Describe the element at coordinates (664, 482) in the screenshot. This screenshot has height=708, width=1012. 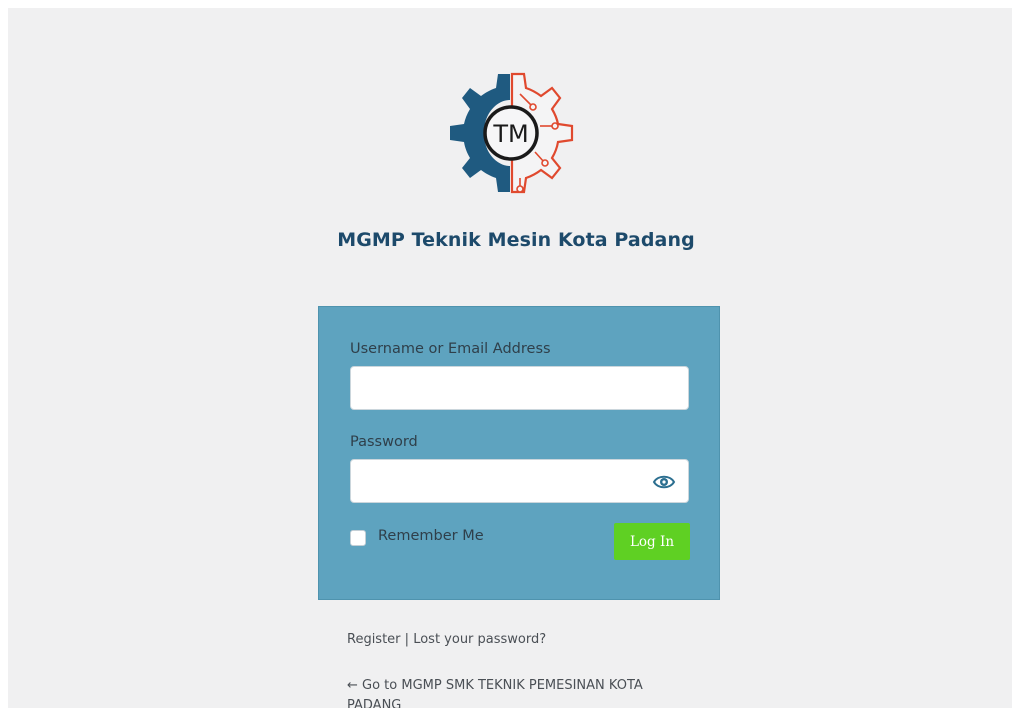
I see `eye-icon` at that location.